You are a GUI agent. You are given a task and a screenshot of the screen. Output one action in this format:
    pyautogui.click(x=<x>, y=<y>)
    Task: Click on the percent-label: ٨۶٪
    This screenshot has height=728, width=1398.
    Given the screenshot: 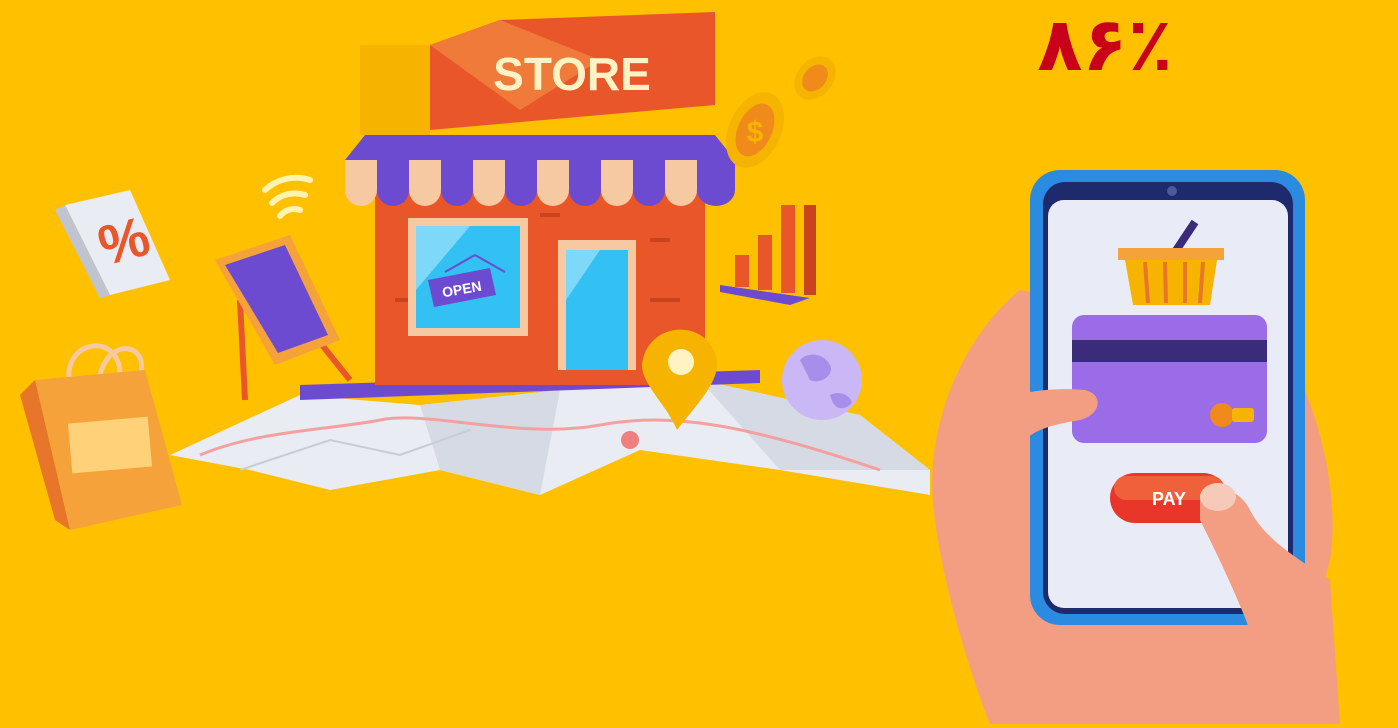 What is the action you would take?
    pyautogui.click(x=1105, y=45)
    